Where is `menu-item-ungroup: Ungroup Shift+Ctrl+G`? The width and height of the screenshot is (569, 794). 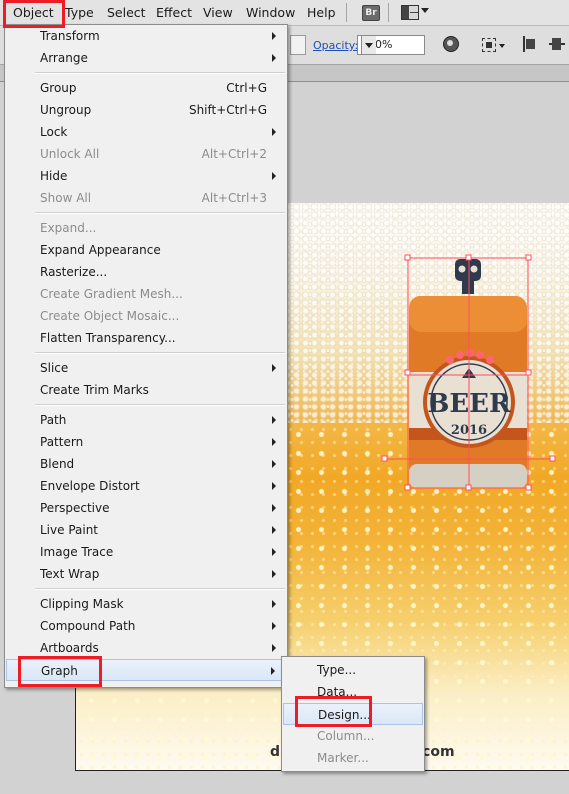 menu-item-ungroup: Ungroup Shift+Ctrl+G is located at coordinates (146, 110).